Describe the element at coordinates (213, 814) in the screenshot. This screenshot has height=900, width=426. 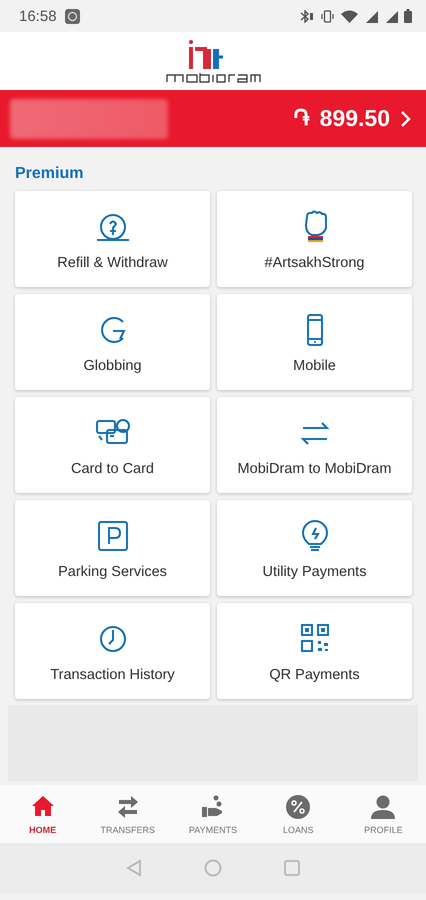
I see `nav-tab: PAYMENTS` at that location.